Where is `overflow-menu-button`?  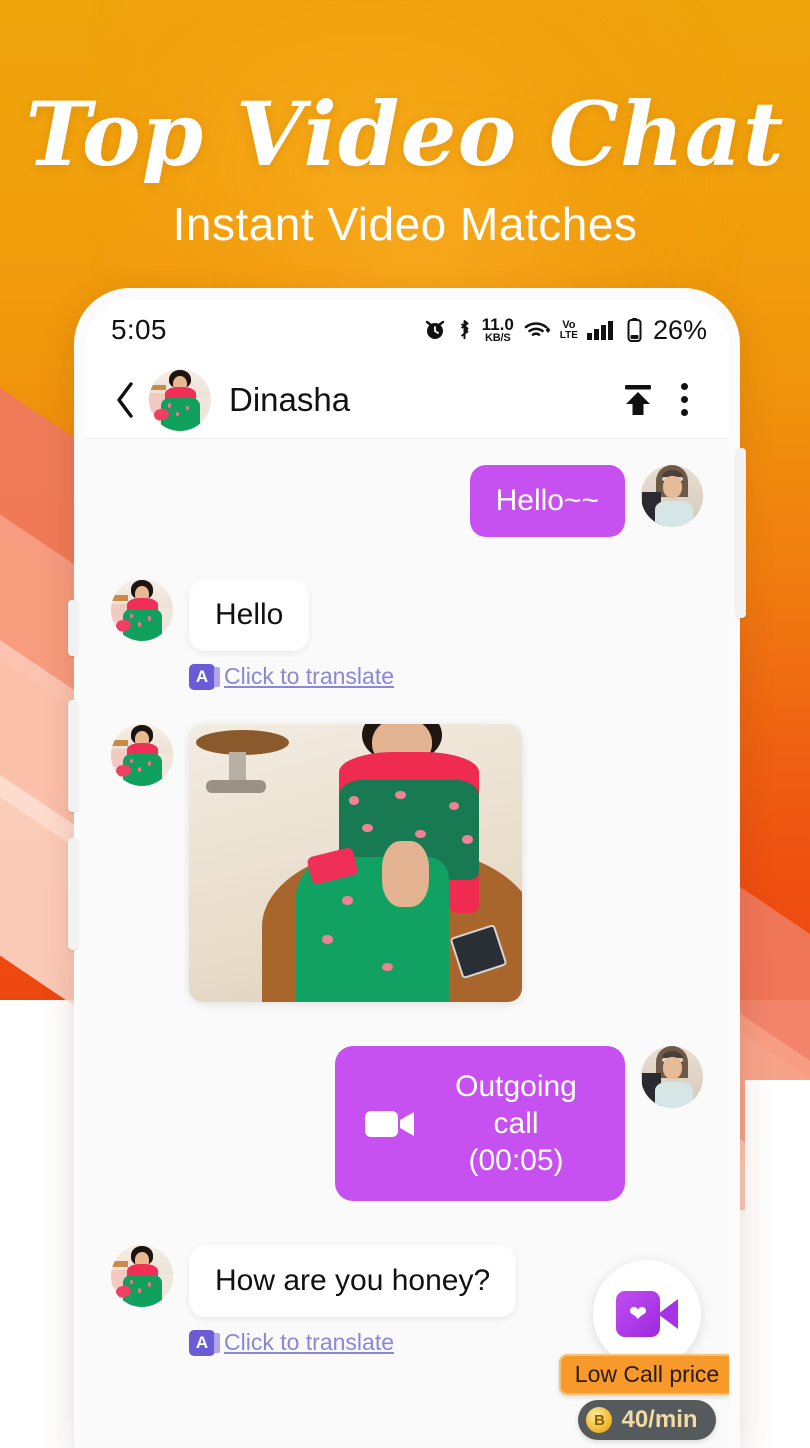
overflow-menu-button is located at coordinates (684, 400).